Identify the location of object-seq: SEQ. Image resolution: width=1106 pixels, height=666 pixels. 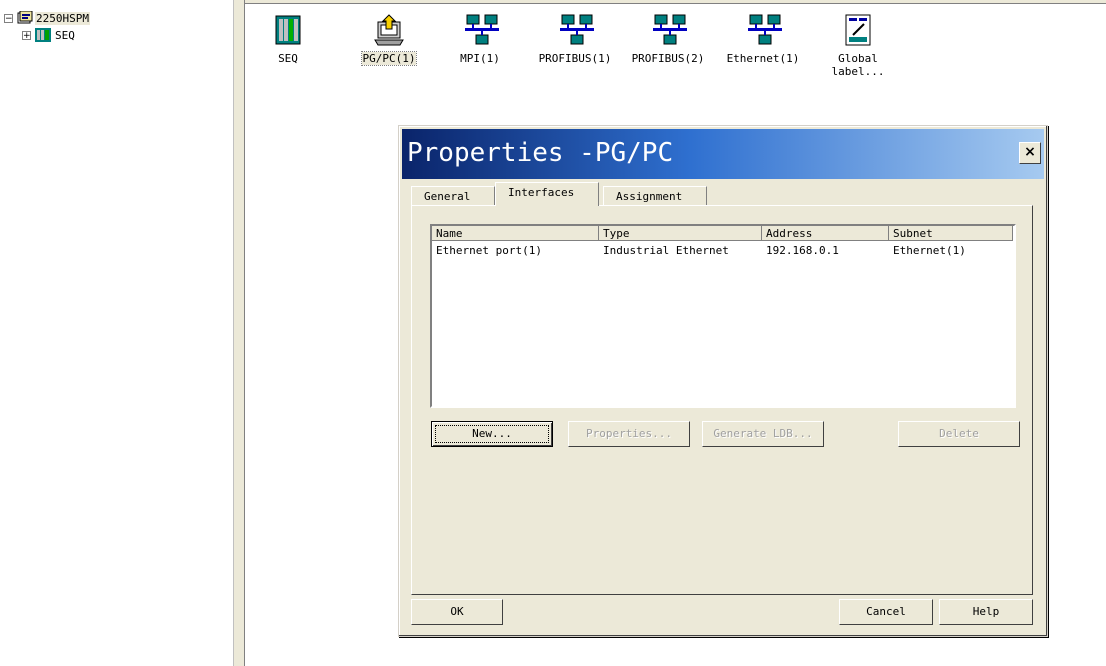
(288, 39).